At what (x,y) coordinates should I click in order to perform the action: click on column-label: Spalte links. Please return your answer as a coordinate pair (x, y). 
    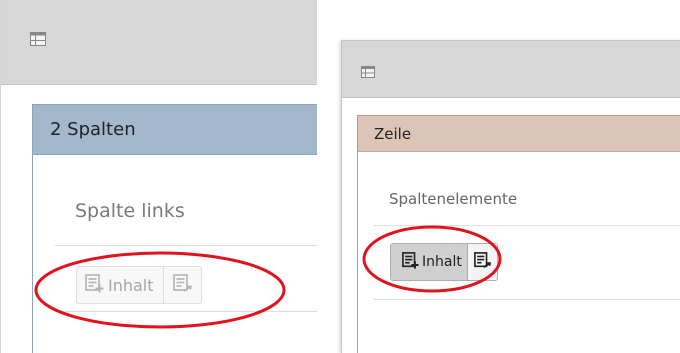
    Looking at the image, I should click on (130, 211).